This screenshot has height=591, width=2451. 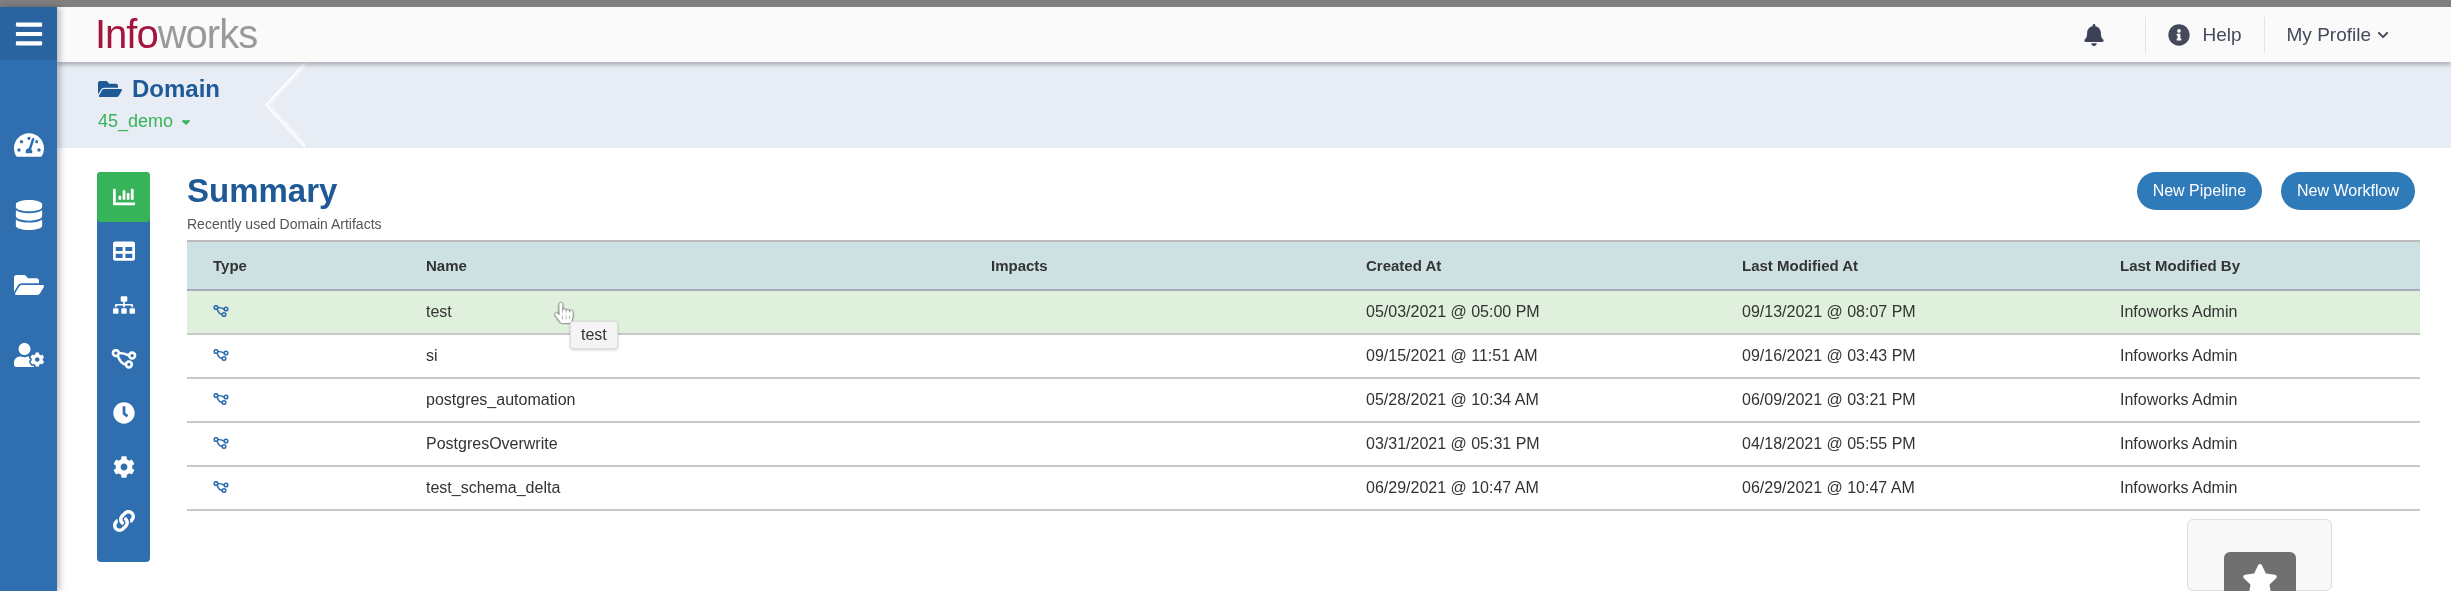 What do you see at coordinates (432, 355) in the screenshot?
I see `table-cell: si` at bounding box center [432, 355].